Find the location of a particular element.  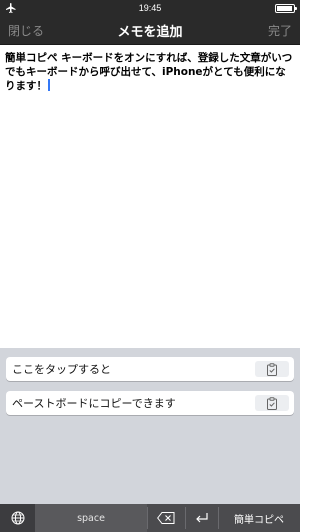

return-key is located at coordinates (201, 518).